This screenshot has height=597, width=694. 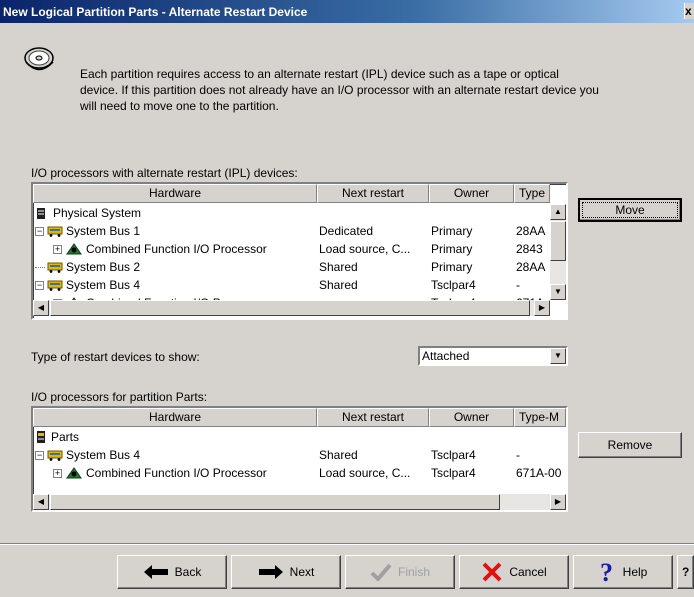 I want to click on checkmark-icon, so click(x=381, y=572).